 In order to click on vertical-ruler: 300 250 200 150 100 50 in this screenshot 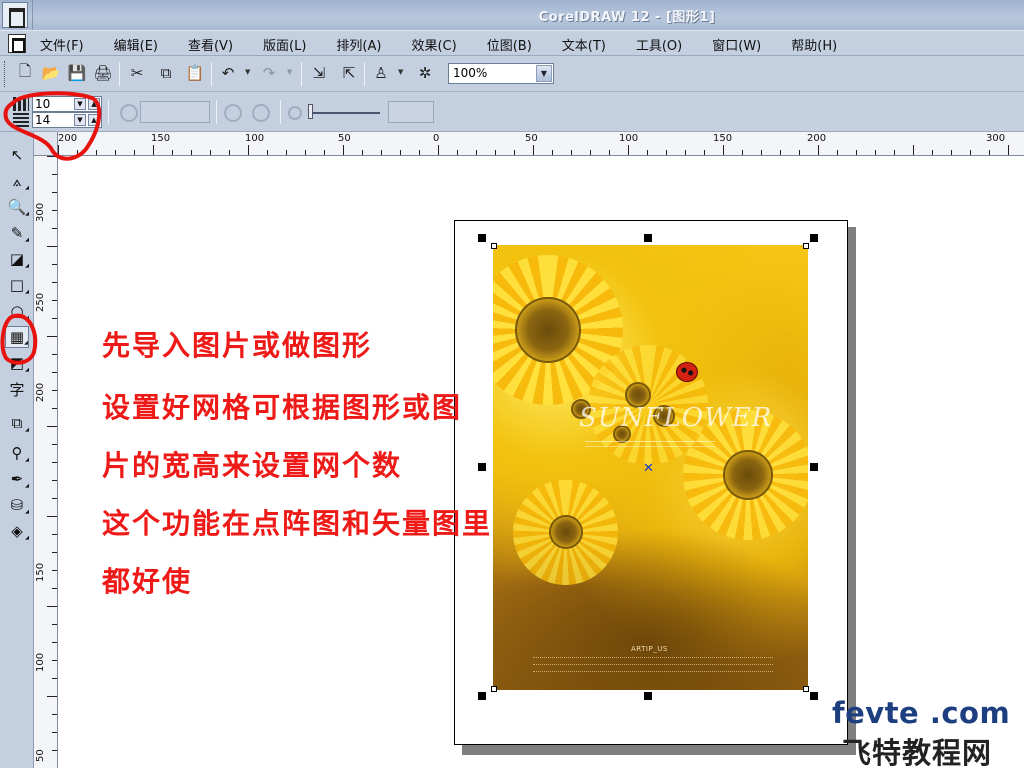, I will do `click(46, 462)`.